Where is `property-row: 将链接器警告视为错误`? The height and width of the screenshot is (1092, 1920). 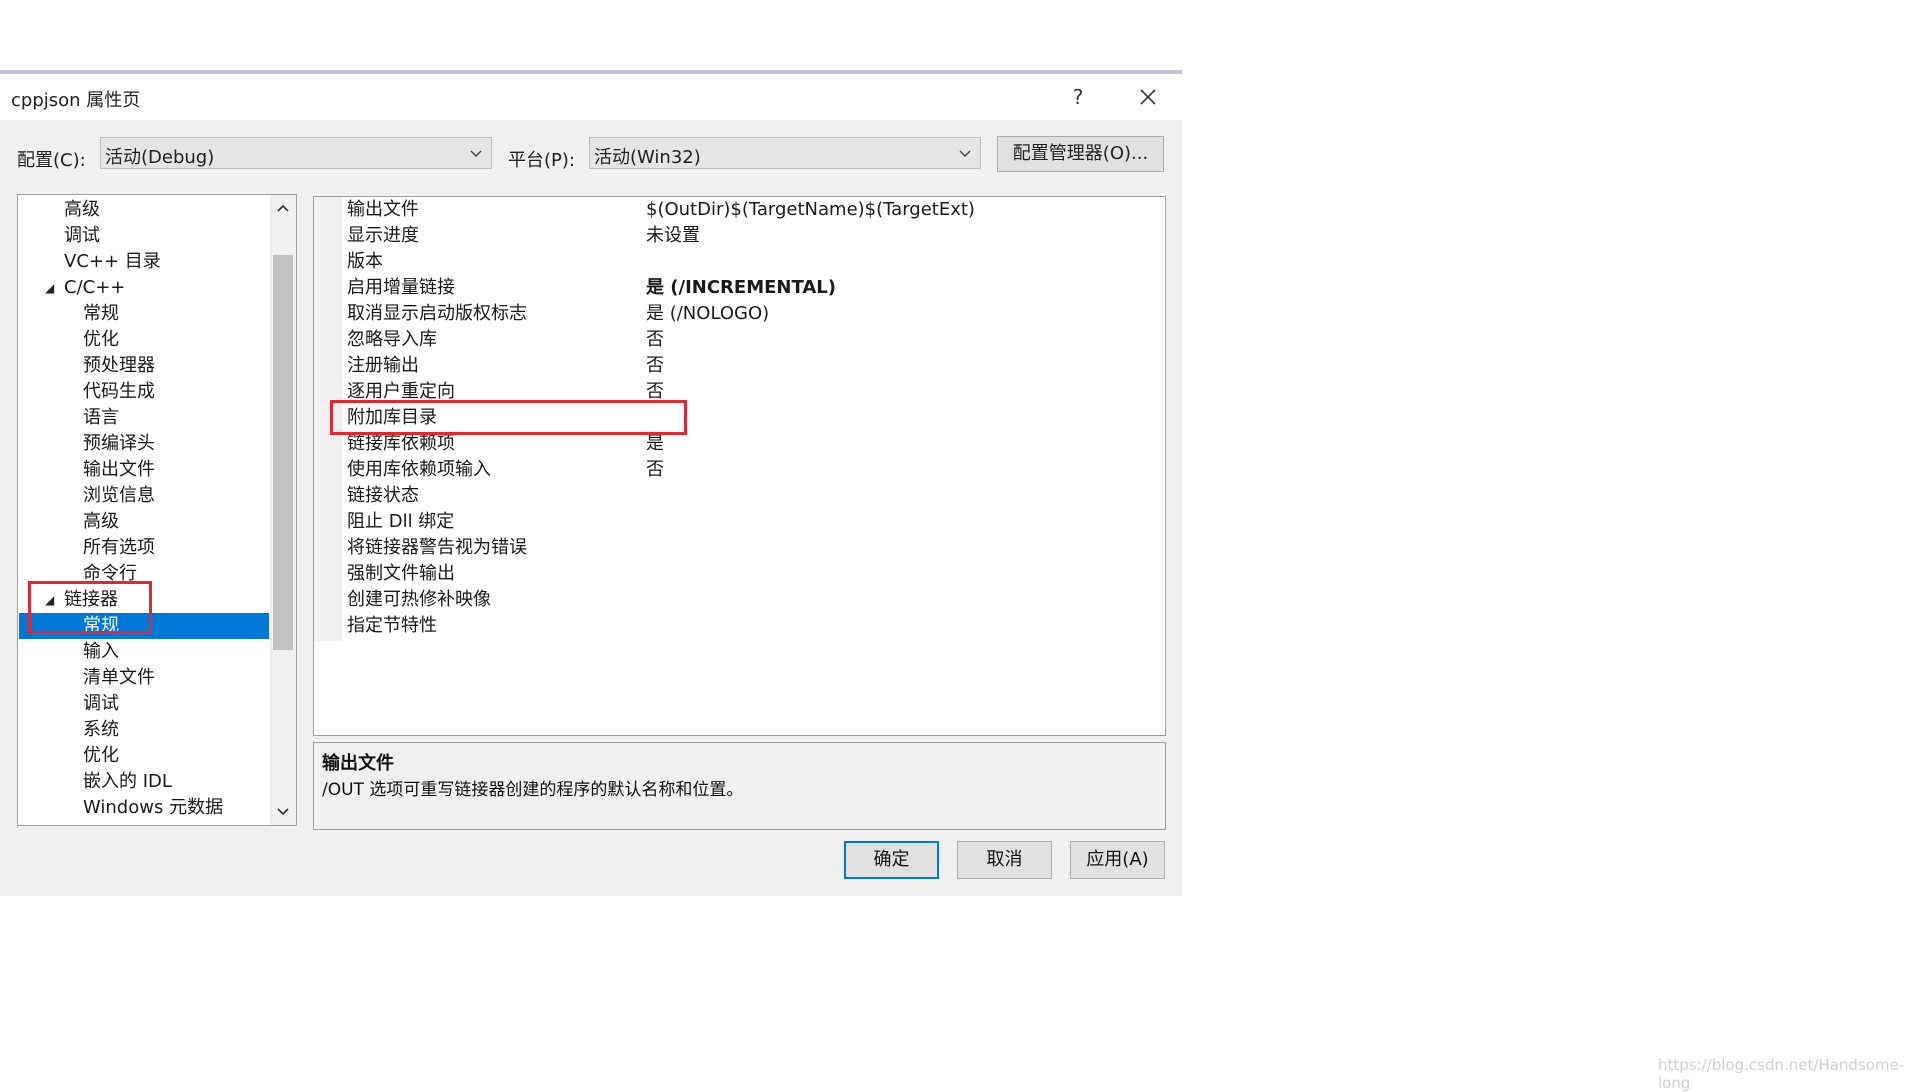 property-row: 将链接器警告视为错误 is located at coordinates (739, 548).